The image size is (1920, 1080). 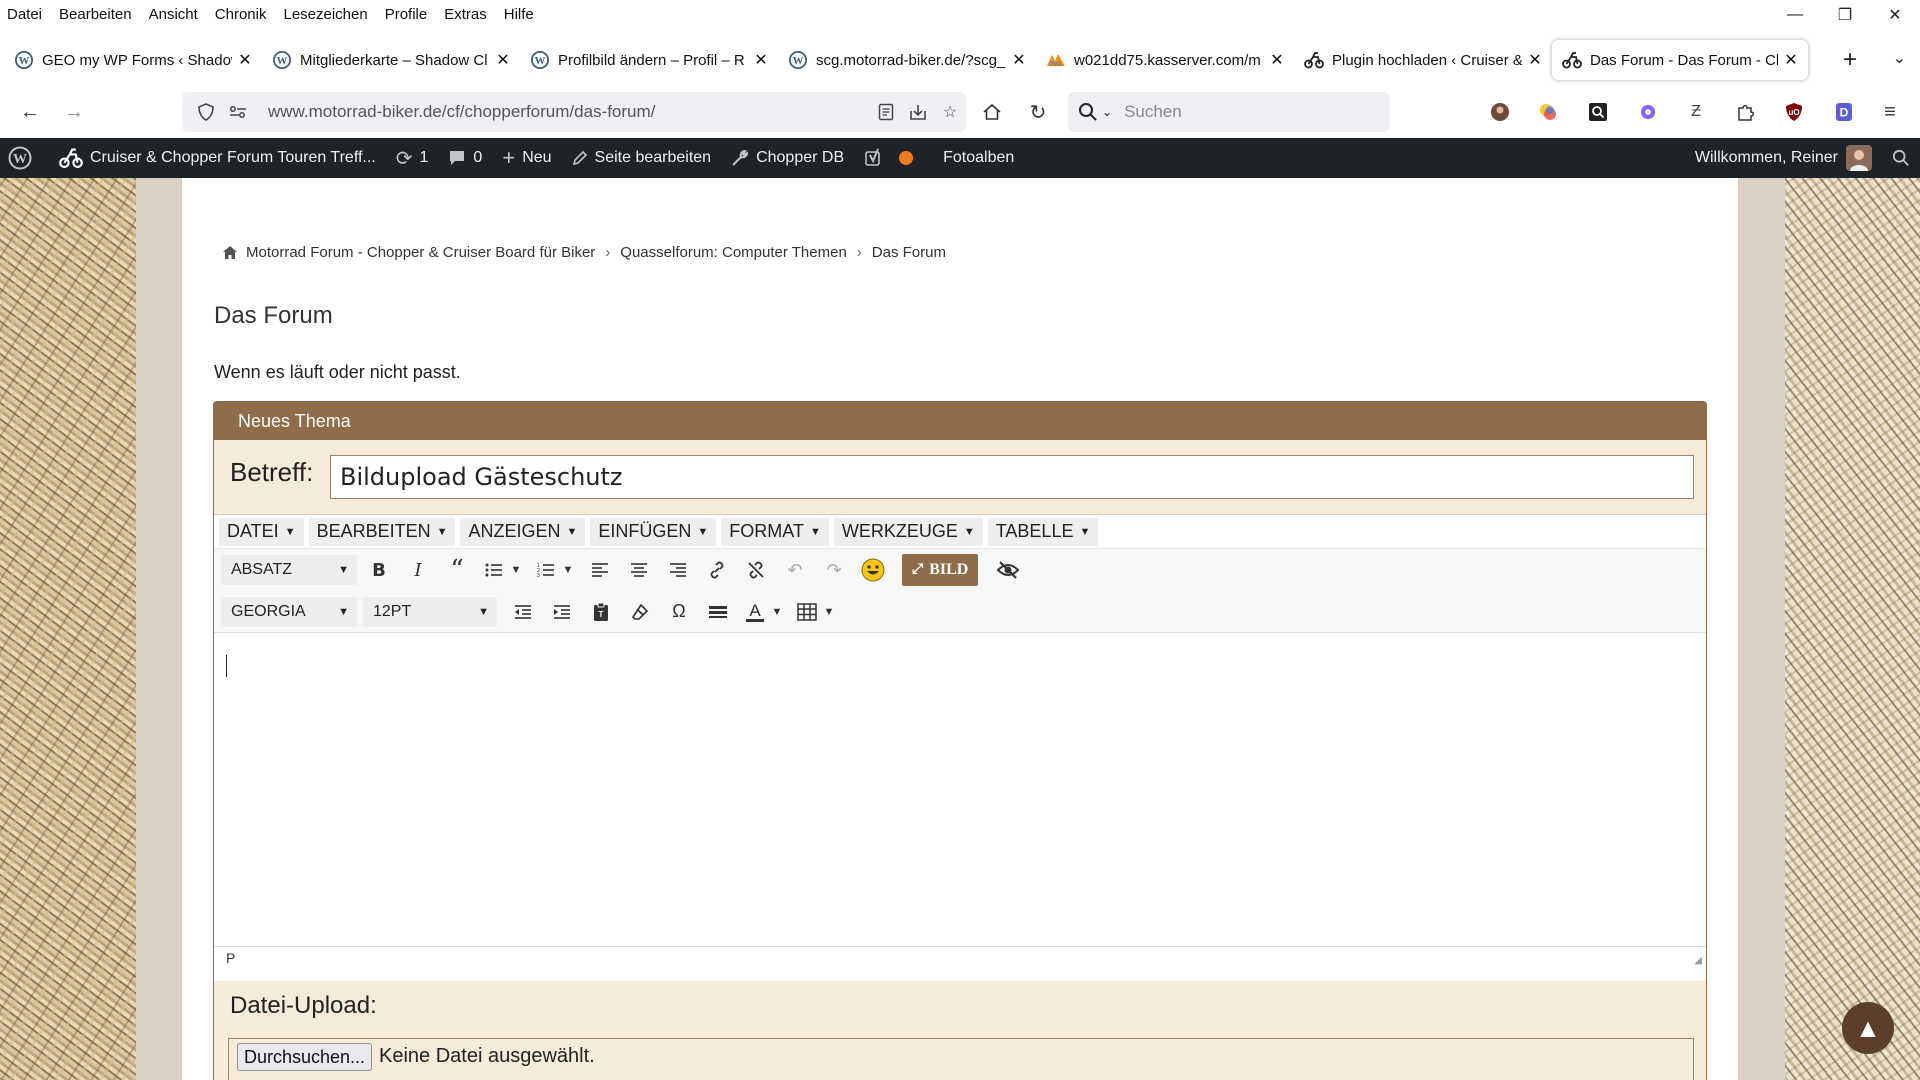 What do you see at coordinates (519, 14) in the screenshot?
I see `menu-hilfe: Hilfe` at bounding box center [519, 14].